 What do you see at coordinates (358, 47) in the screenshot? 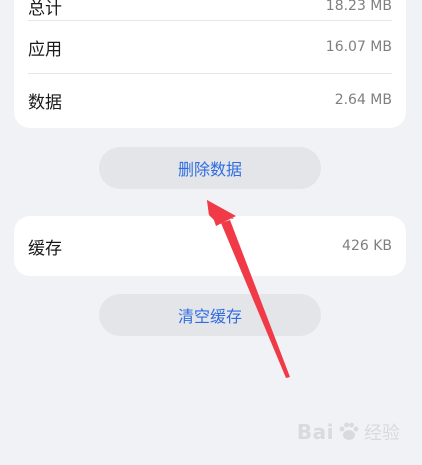
I see `app-size-value: 16.07 MB` at bounding box center [358, 47].